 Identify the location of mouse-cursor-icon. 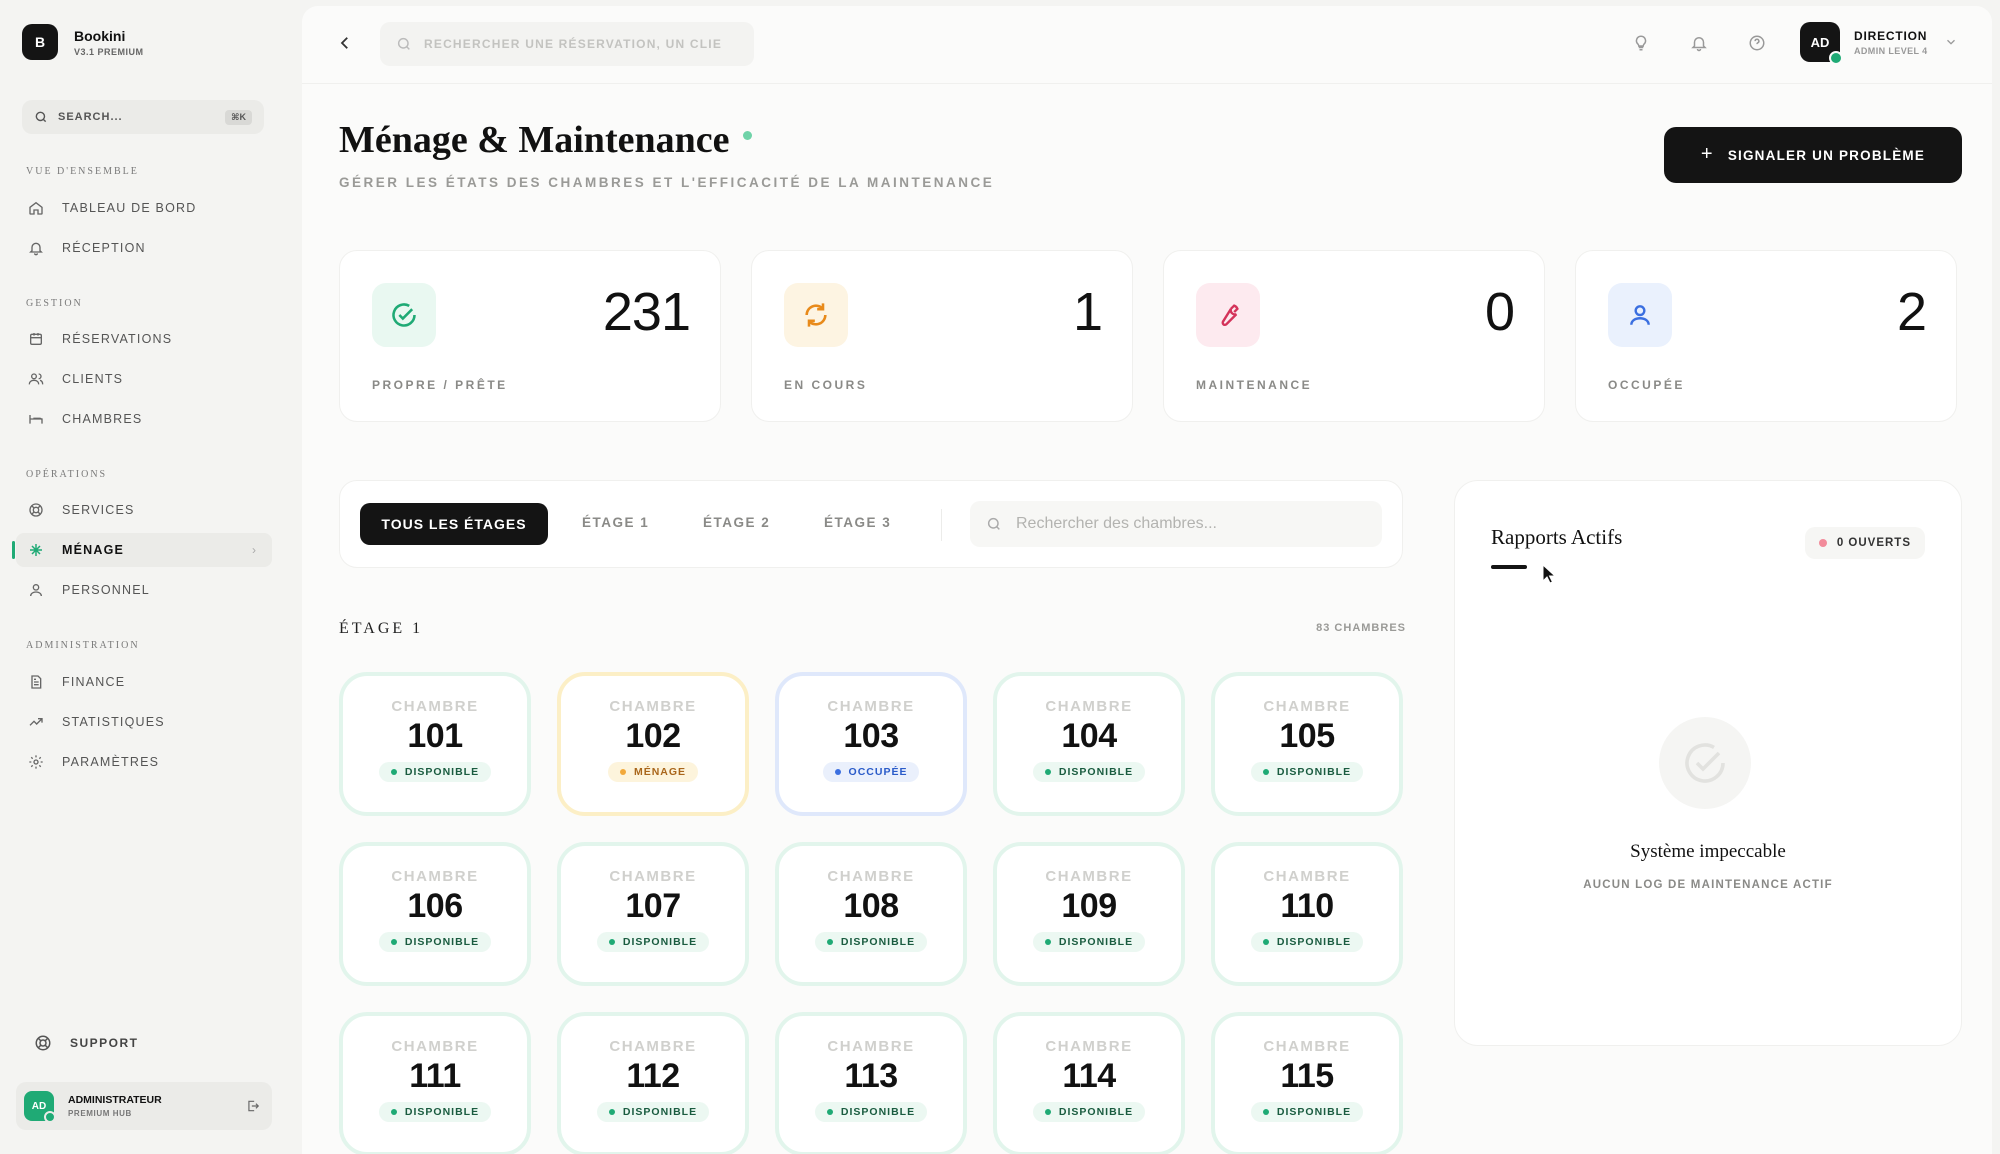
(1549, 574).